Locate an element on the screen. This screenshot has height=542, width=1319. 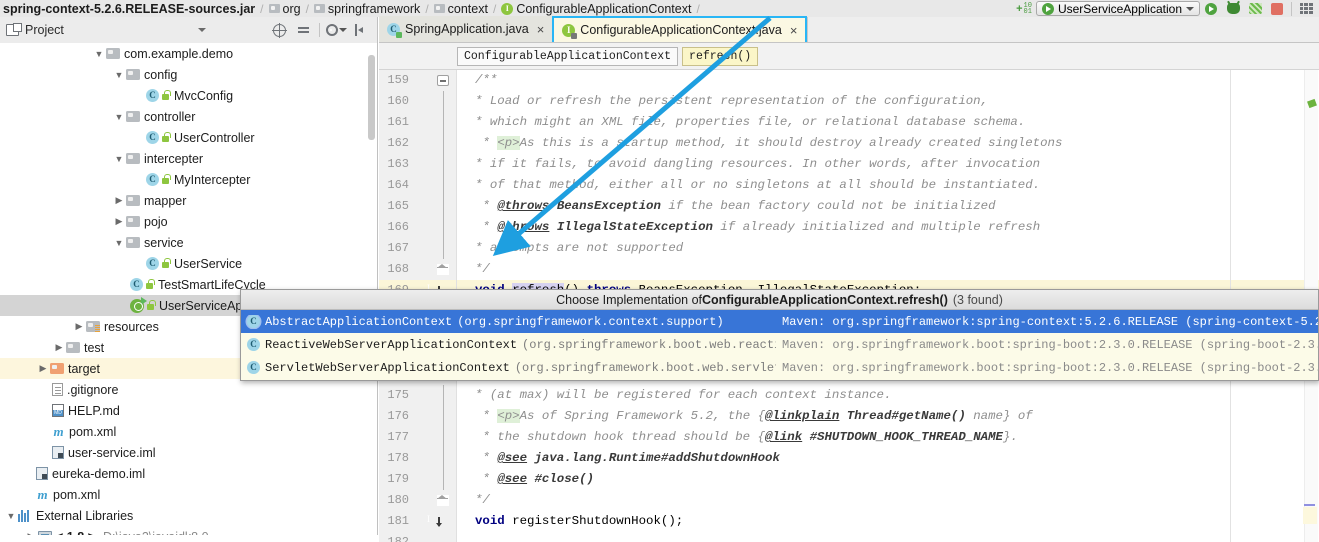
chevron-down-icon is located at coordinates (202, 30).